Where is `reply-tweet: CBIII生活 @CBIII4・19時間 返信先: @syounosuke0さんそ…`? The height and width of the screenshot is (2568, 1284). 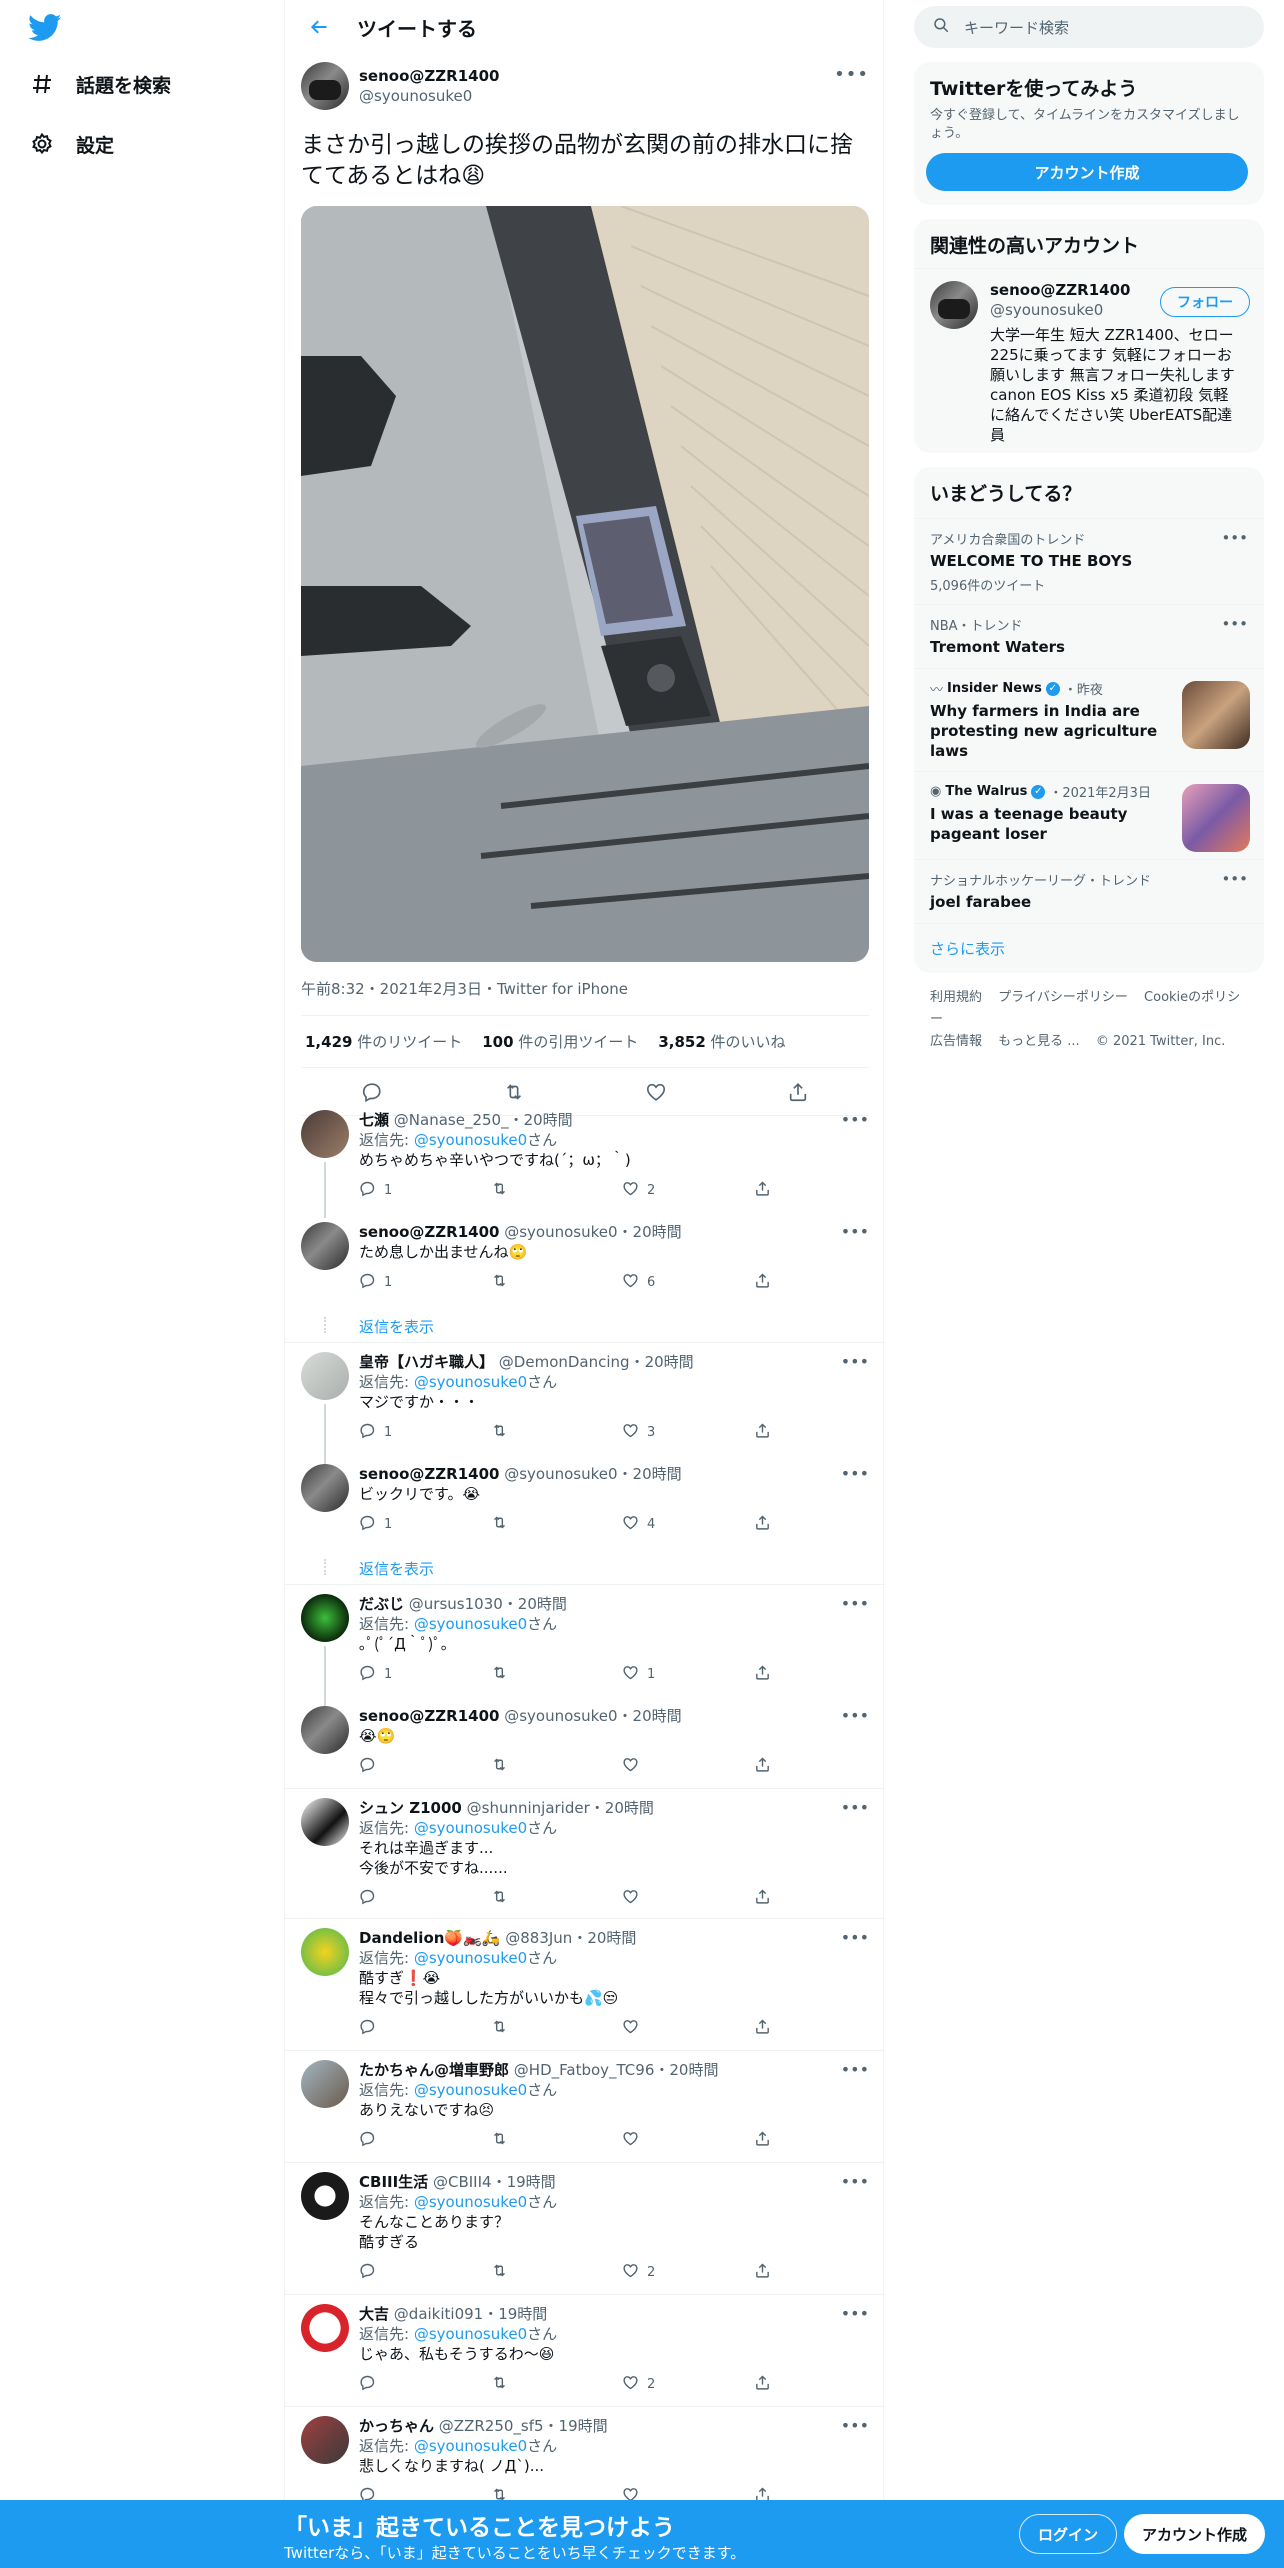 reply-tweet: CBIII生活 @CBIII4・19時間 返信先: @syounosuke0さんそ… is located at coordinates (585, 2227).